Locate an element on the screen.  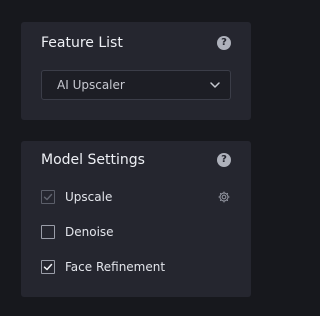
gear-icon is located at coordinates (224, 197).